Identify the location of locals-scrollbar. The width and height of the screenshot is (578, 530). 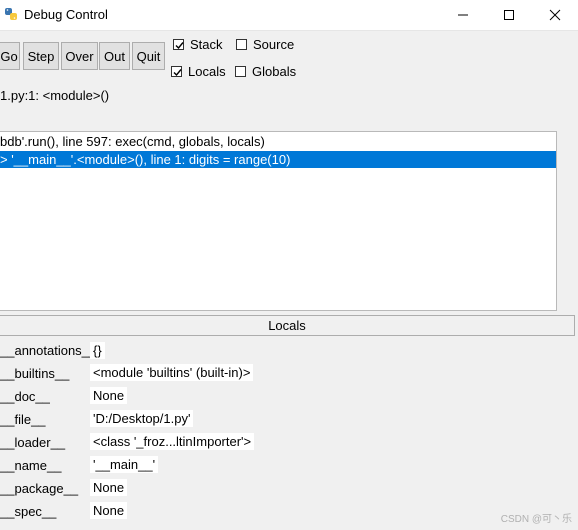
(570, 433).